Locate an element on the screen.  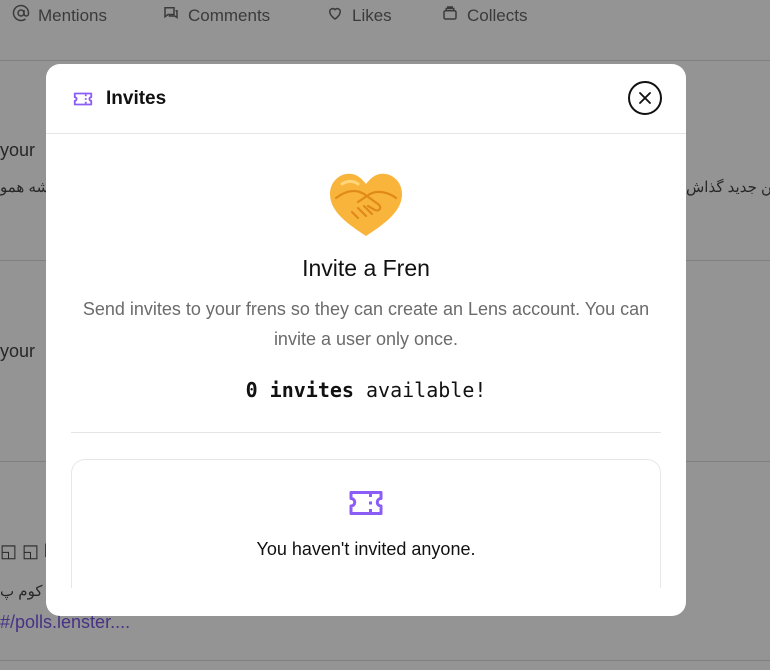
empty-state-text: You haven't invited anyone. is located at coordinates (366, 549).